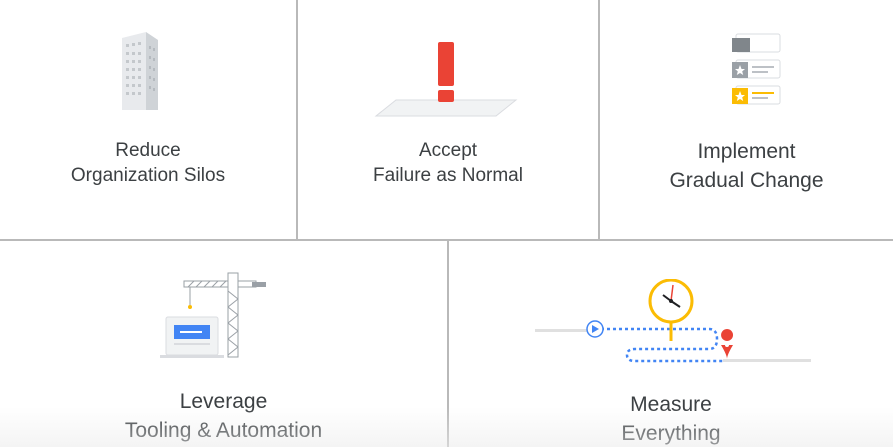 Image resolution: width=893 pixels, height=448 pixels. What do you see at coordinates (148, 163) in the screenshot?
I see `principle-label: Reduce Organization Silos` at bounding box center [148, 163].